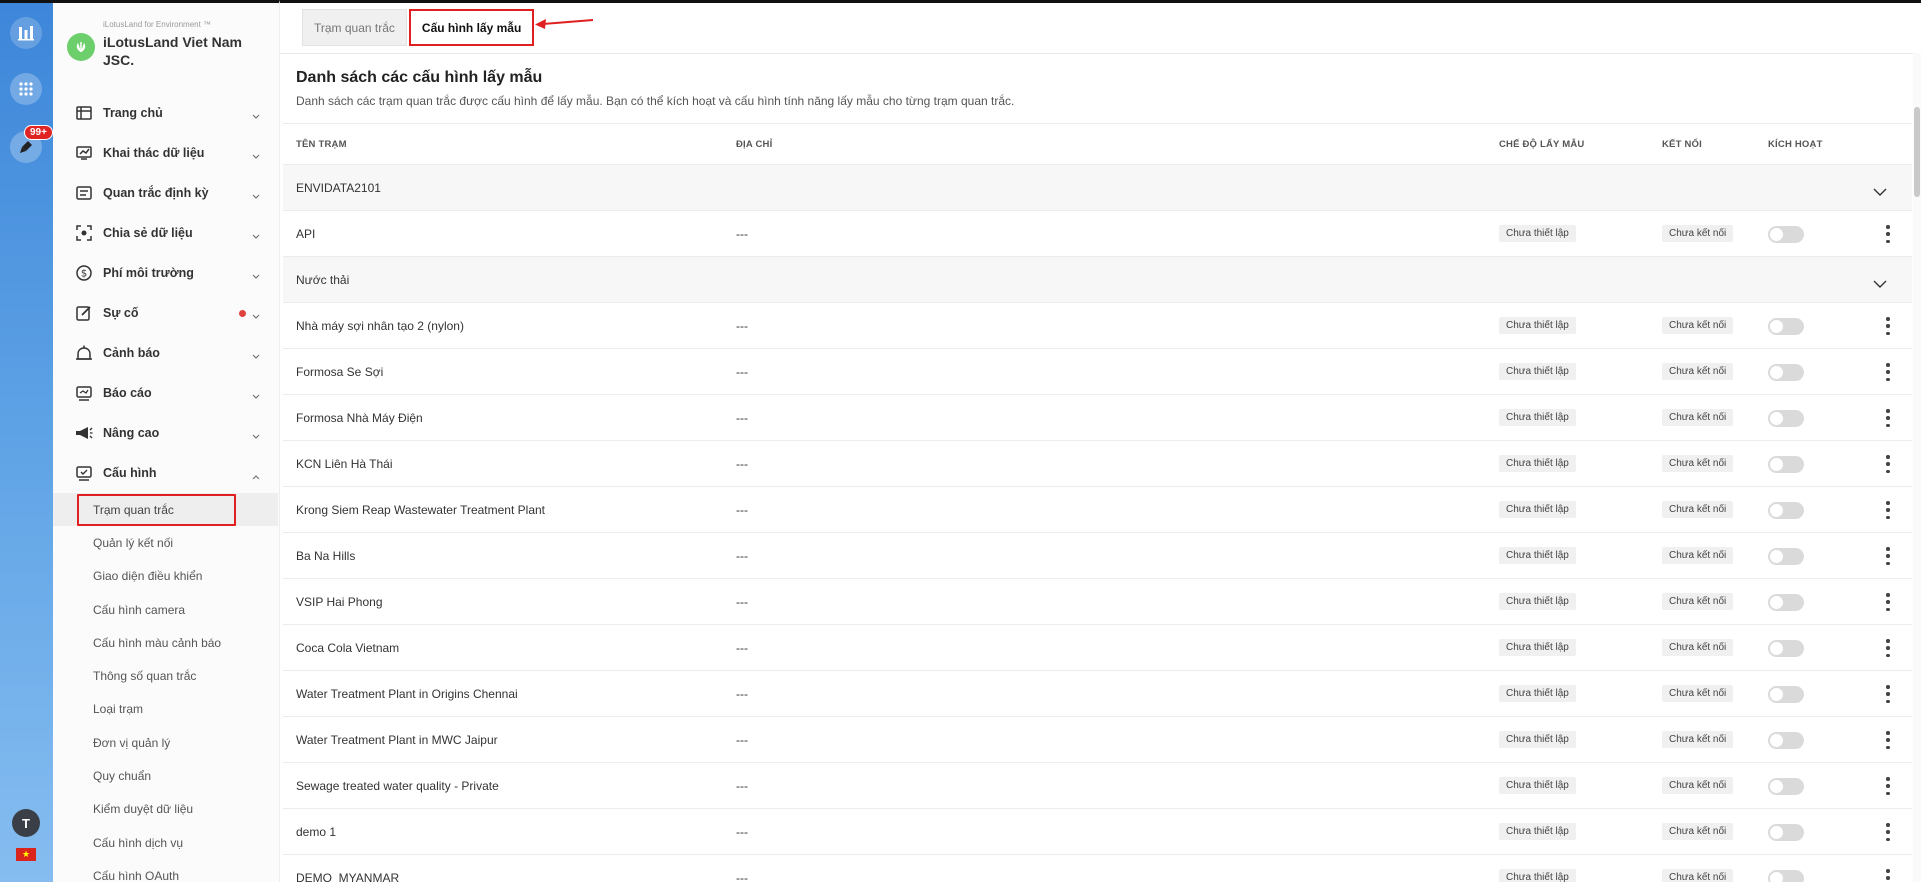  What do you see at coordinates (397, 740) in the screenshot?
I see `station-name: Water Treatment Plant in MWC Jaipur` at bounding box center [397, 740].